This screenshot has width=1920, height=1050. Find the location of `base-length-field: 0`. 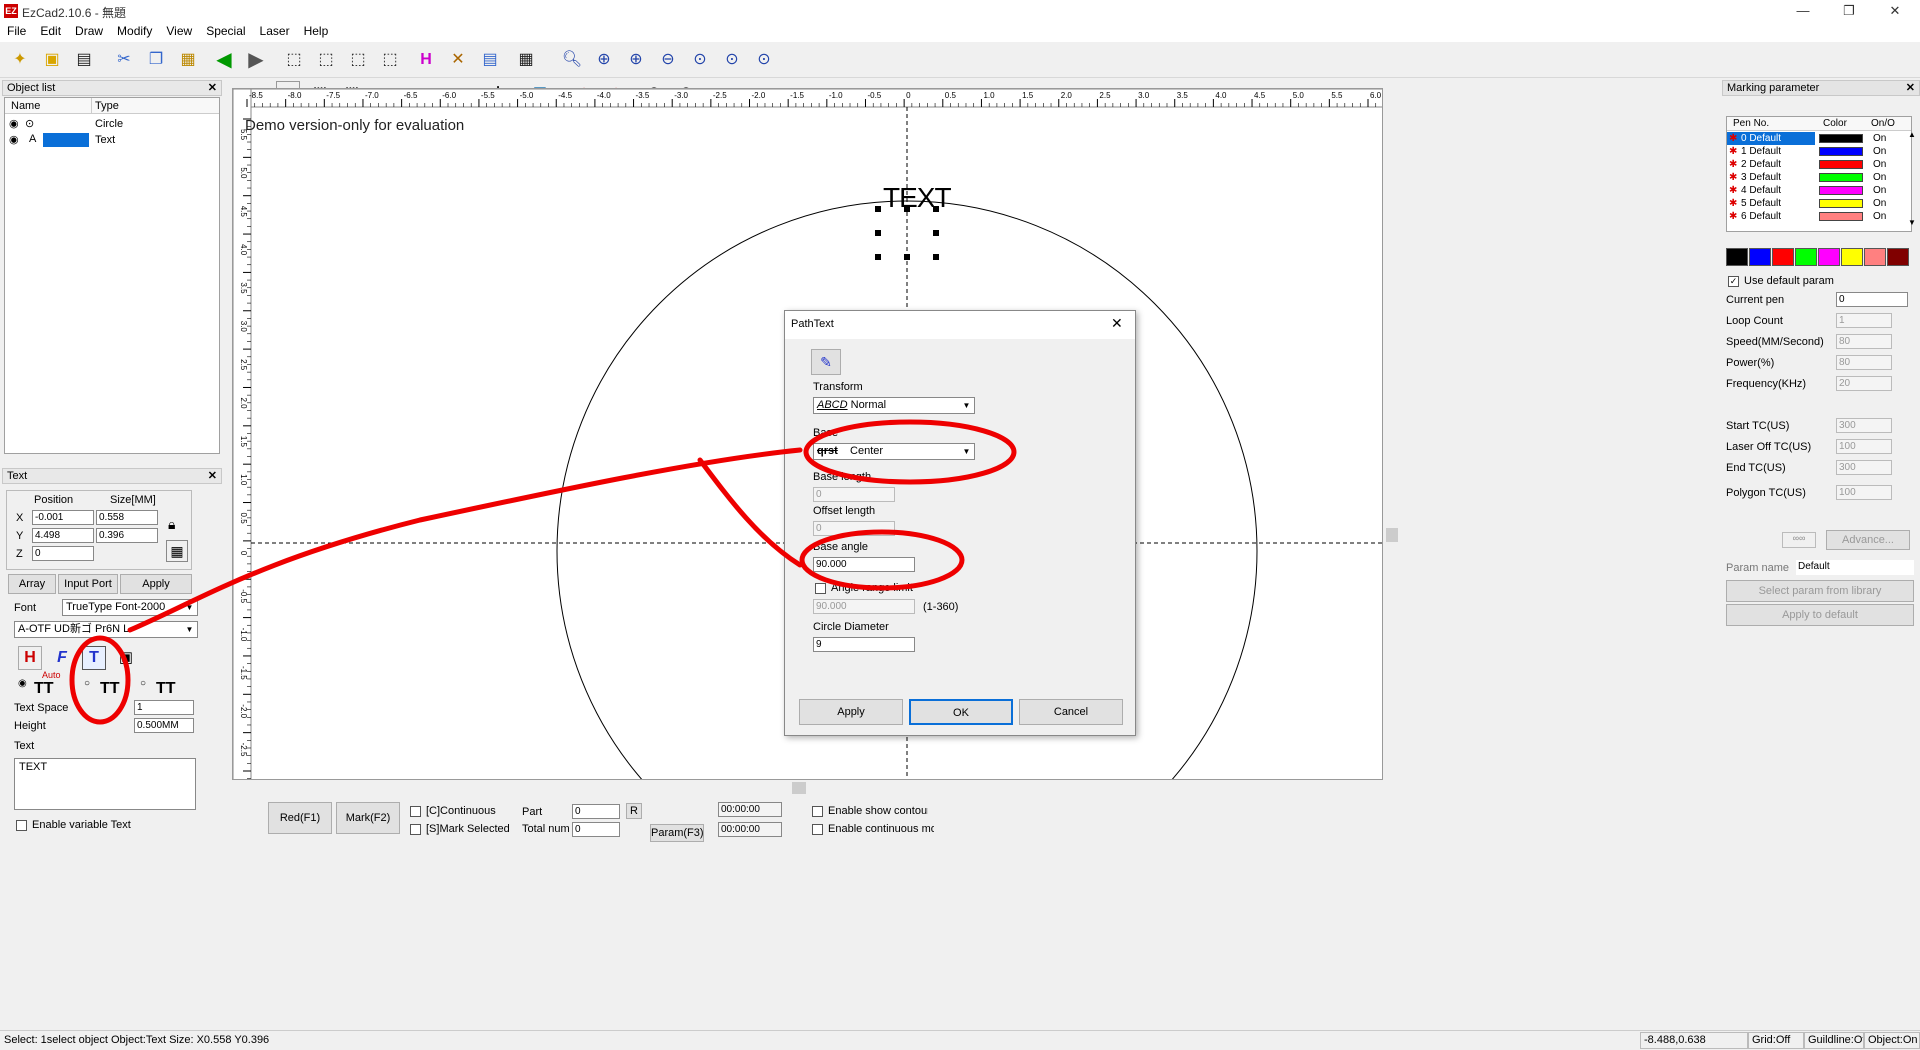

base-length-field: 0 is located at coordinates (854, 494).